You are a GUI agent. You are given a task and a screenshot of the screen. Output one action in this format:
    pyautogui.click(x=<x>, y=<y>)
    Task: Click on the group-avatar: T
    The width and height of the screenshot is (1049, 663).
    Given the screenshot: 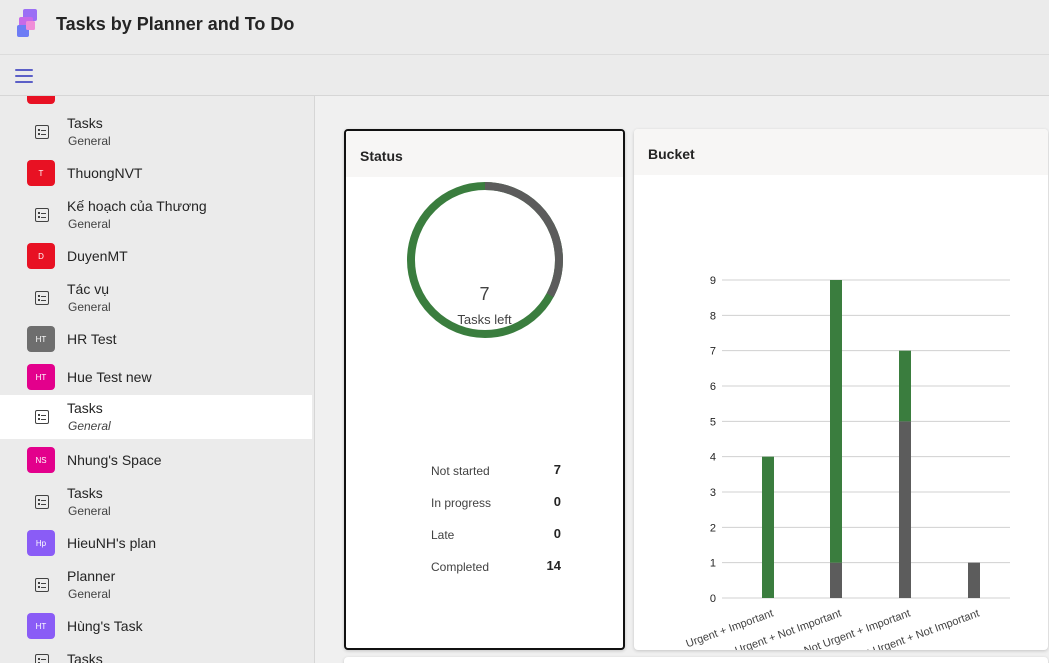 What is the action you would take?
    pyautogui.click(x=41, y=173)
    